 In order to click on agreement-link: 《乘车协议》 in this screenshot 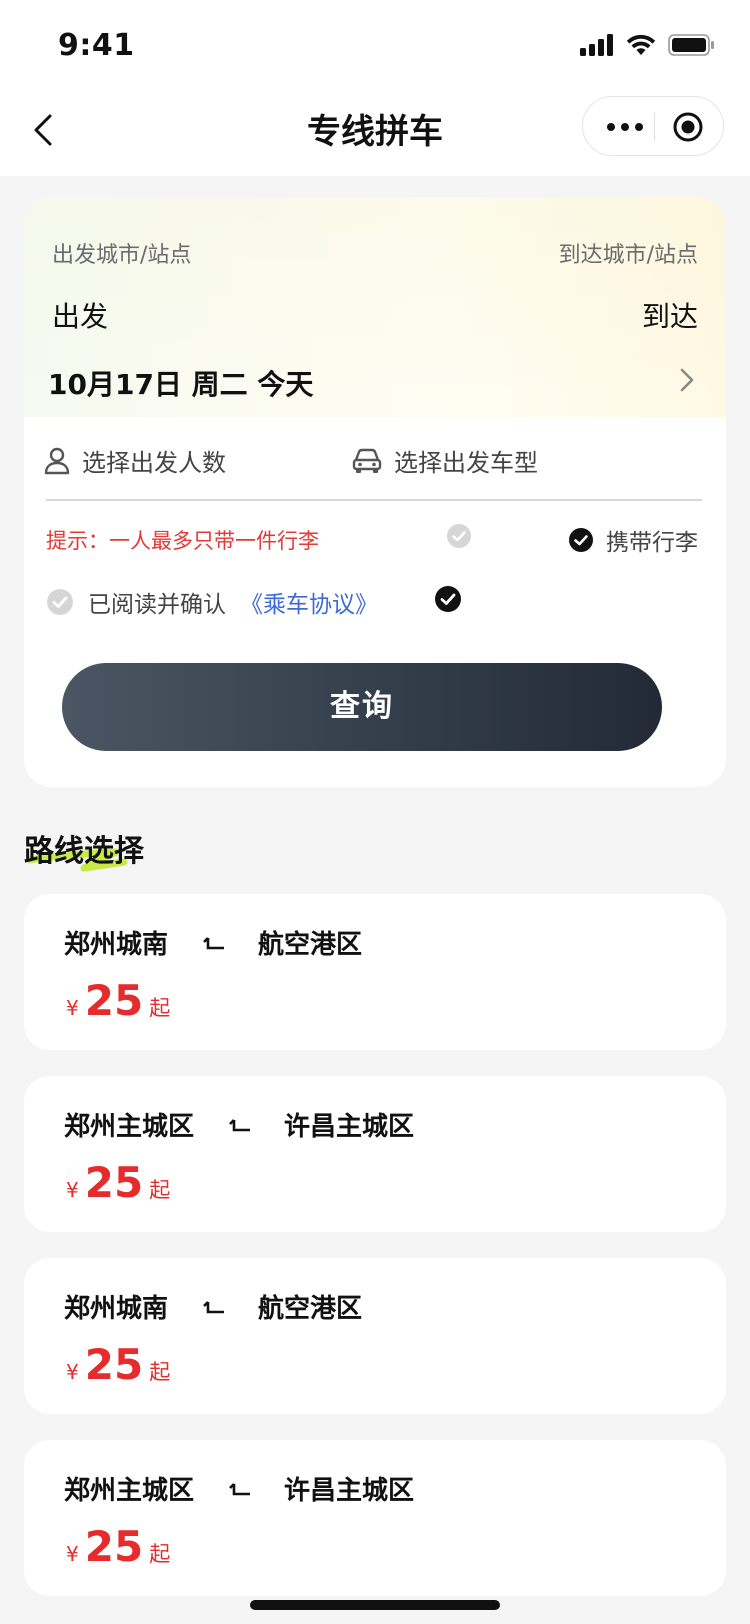, I will do `click(309, 602)`.